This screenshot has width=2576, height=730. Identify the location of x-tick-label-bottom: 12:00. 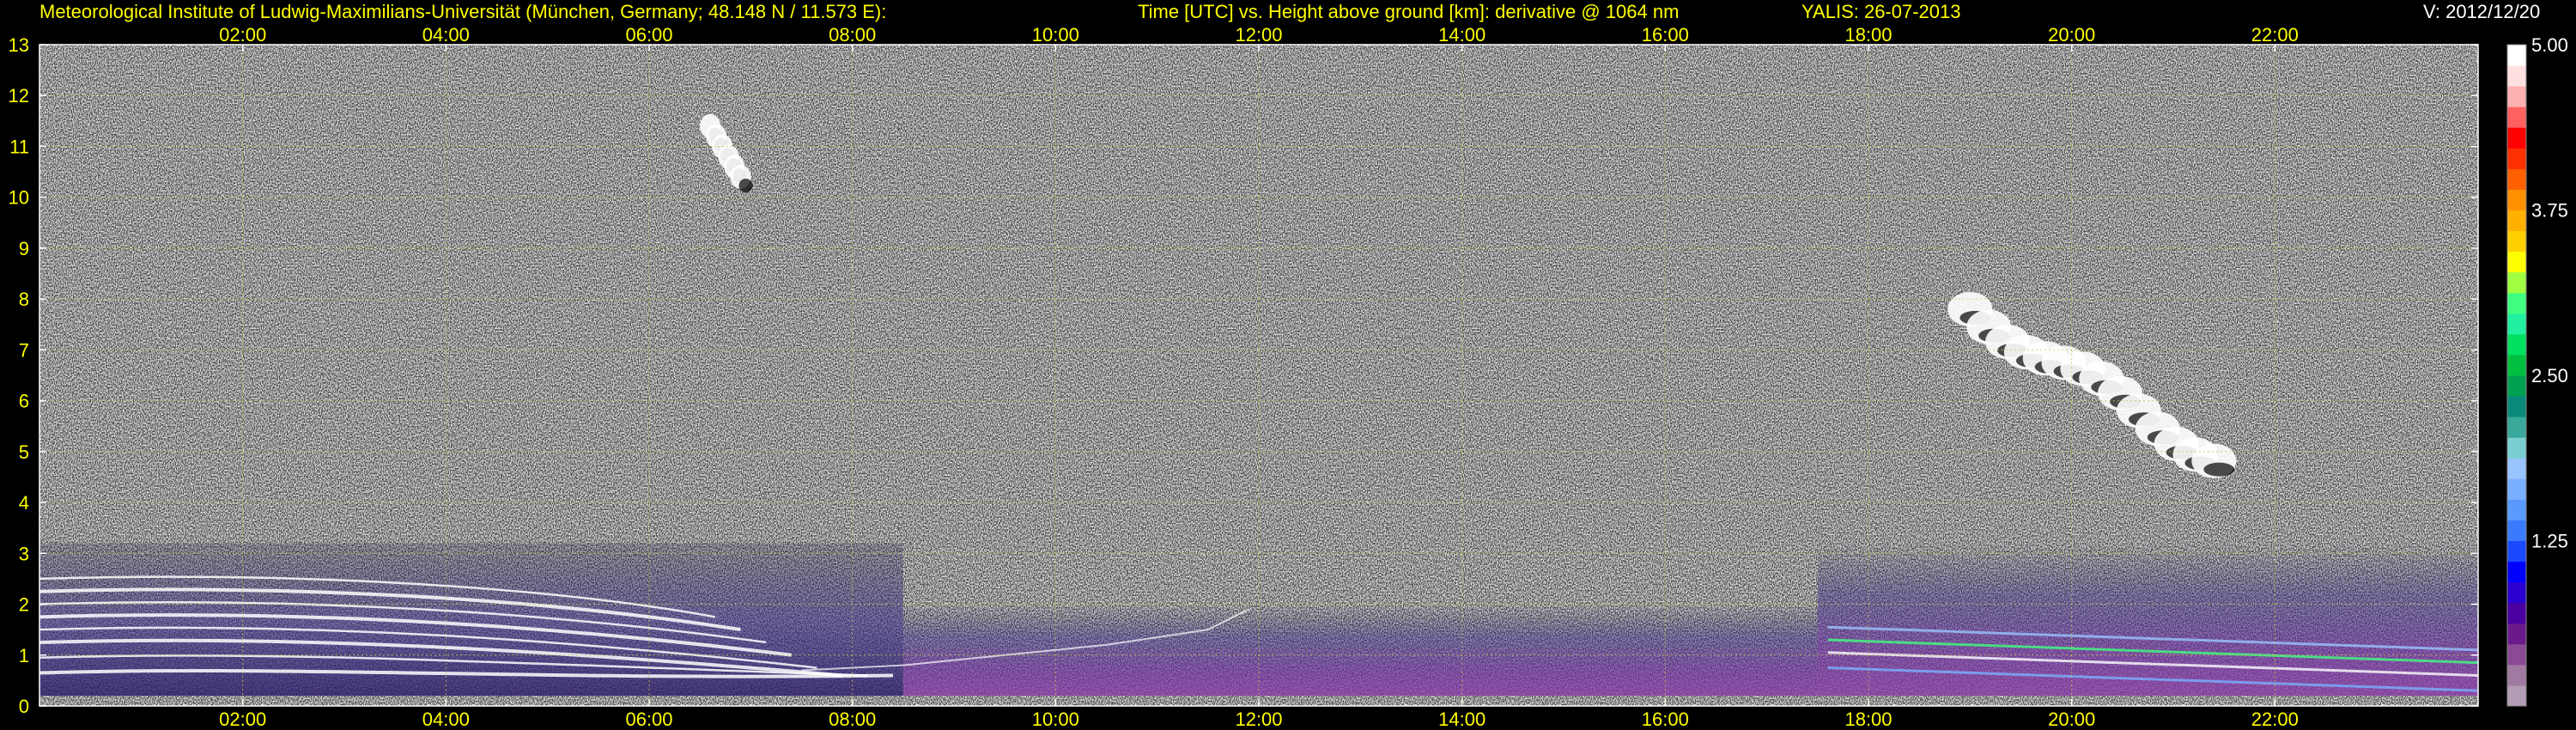
(1258, 719).